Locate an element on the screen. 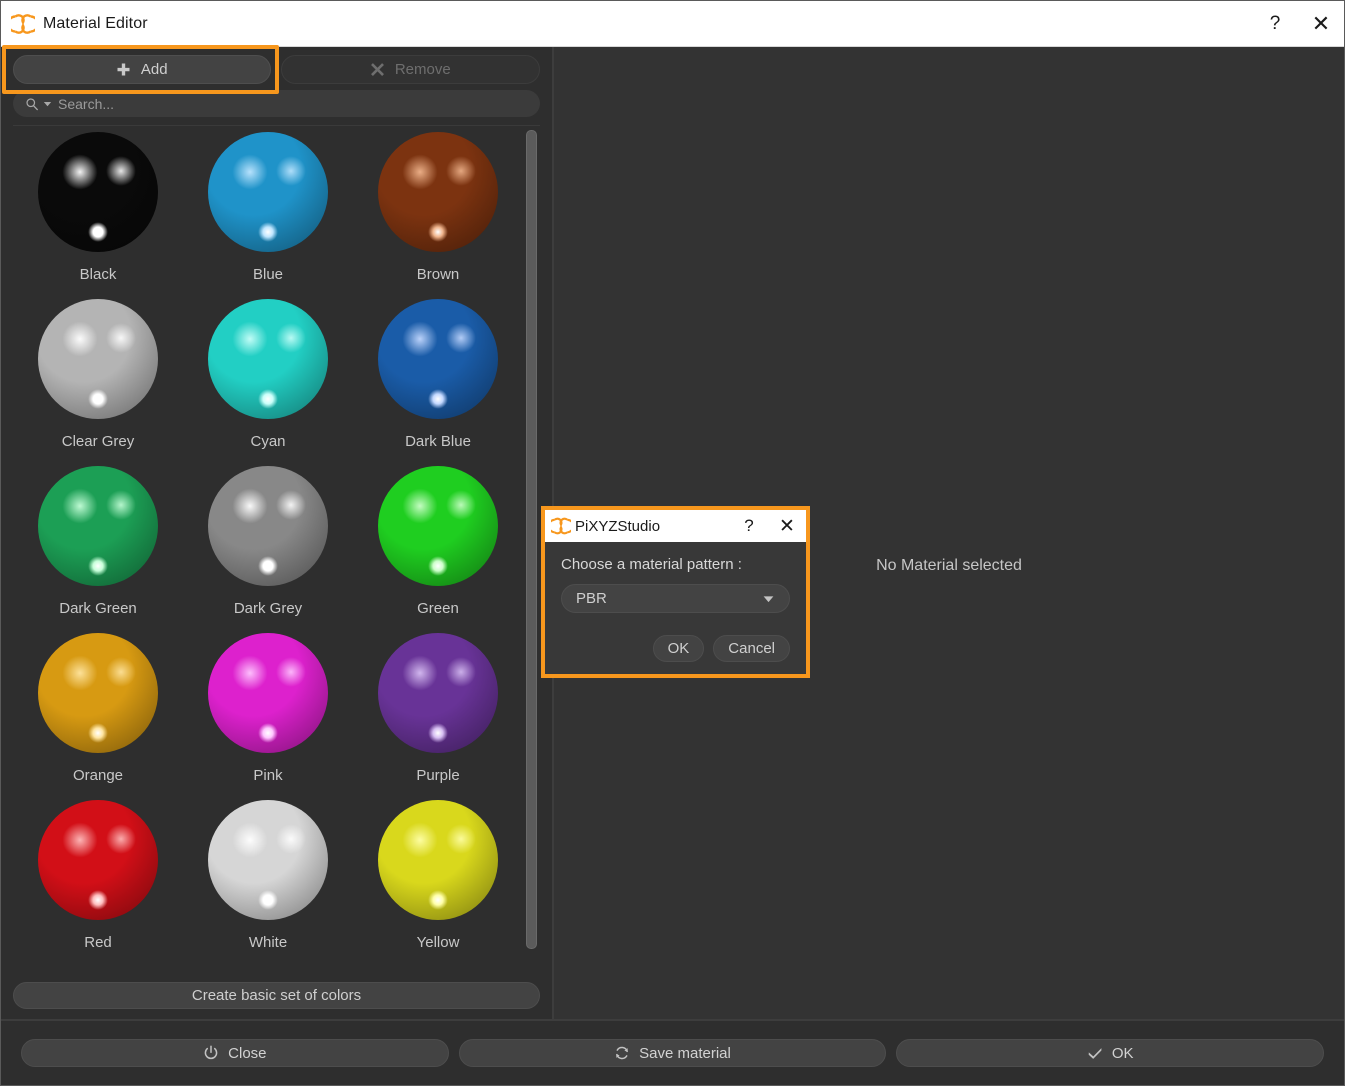  material-item: Dark Grey is located at coordinates (268, 549).